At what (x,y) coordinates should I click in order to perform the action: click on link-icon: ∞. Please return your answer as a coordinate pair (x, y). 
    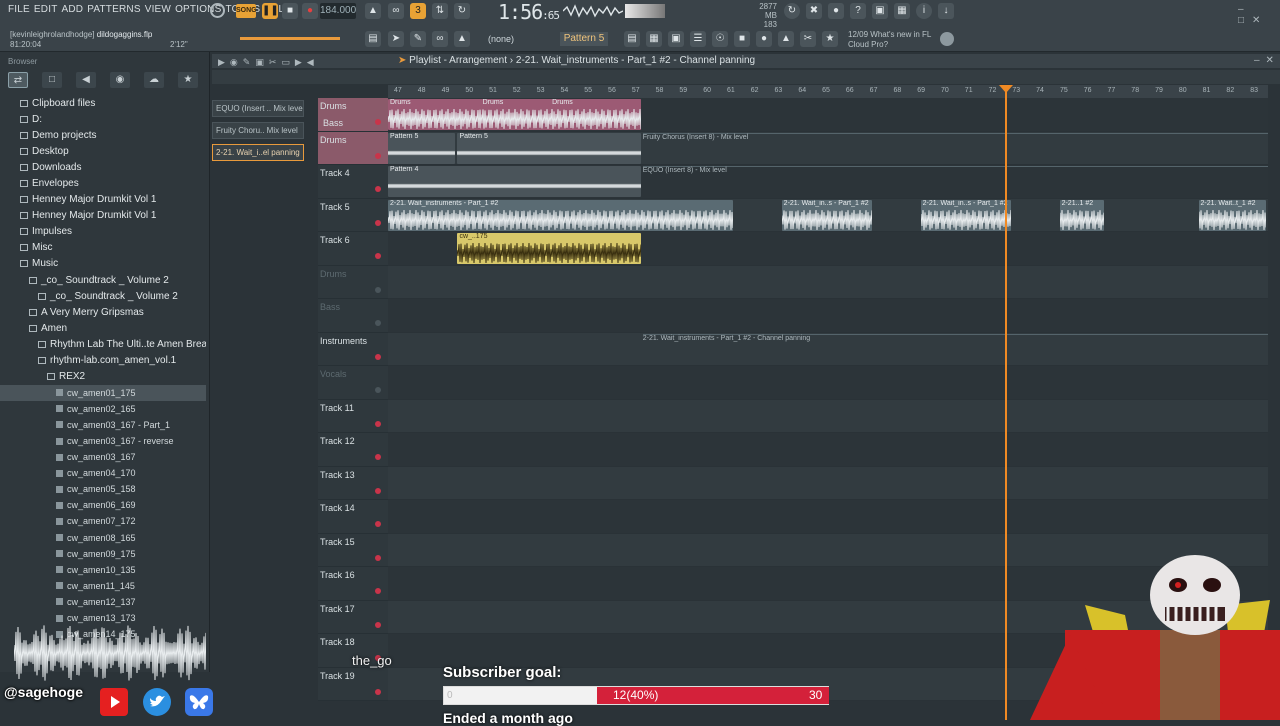
    Looking at the image, I should click on (440, 39).